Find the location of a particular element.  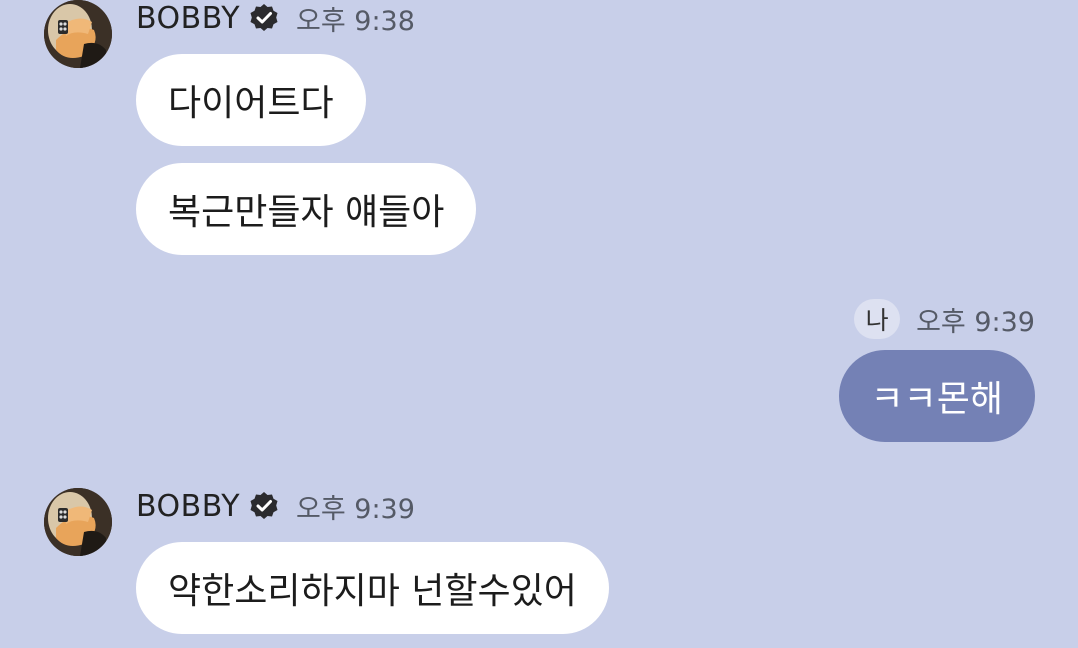

message-bubble: 복근만들자 얘들아 is located at coordinates (306, 209).